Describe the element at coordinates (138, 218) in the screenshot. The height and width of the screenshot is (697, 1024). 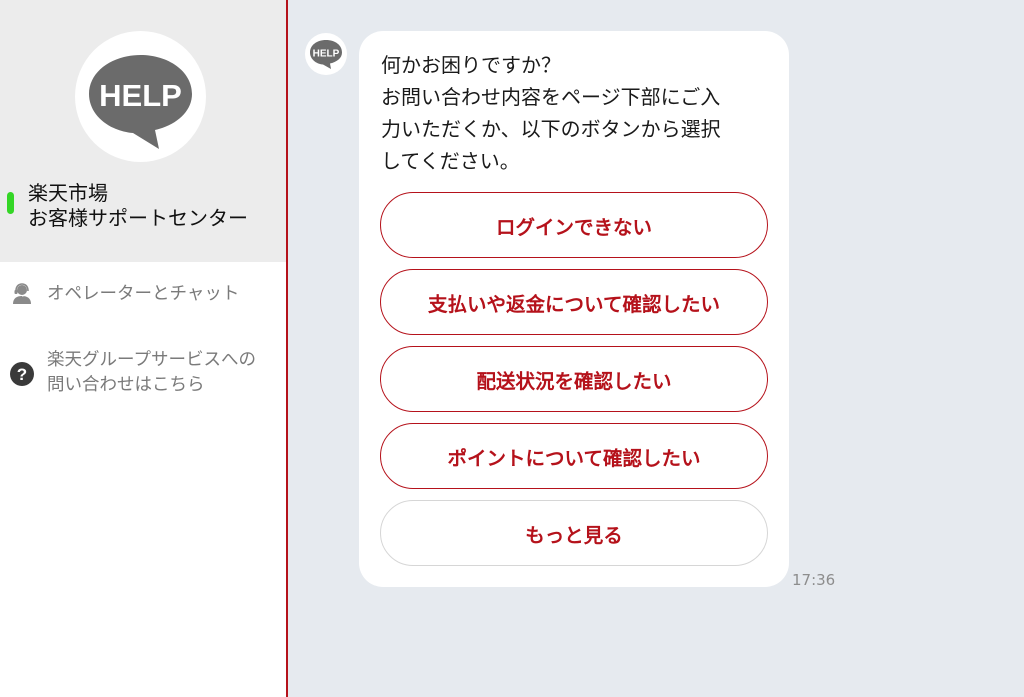
I see `shop-name-line2: お客様サポートセンター` at that location.